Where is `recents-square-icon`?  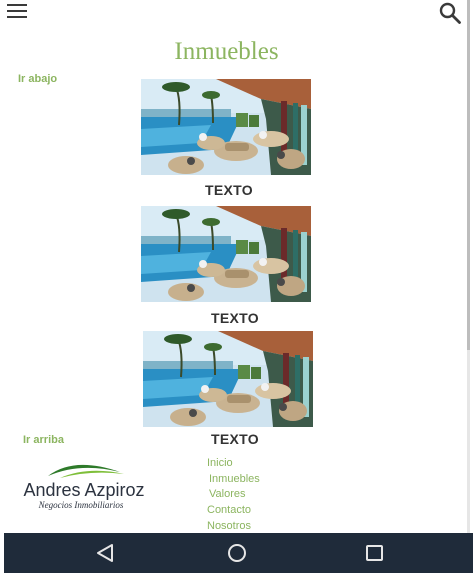
recents-square-icon is located at coordinates (375, 553).